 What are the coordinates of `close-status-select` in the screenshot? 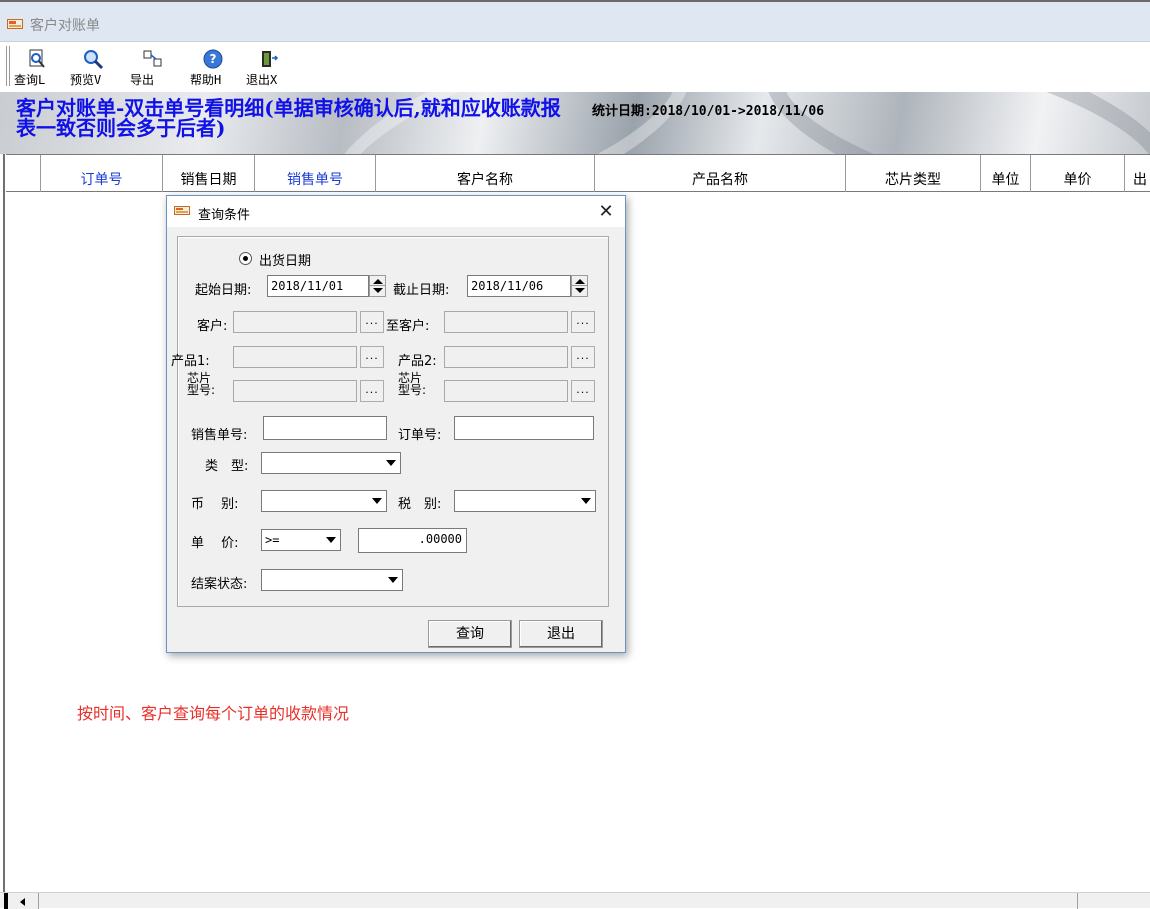 It's located at (332, 580).